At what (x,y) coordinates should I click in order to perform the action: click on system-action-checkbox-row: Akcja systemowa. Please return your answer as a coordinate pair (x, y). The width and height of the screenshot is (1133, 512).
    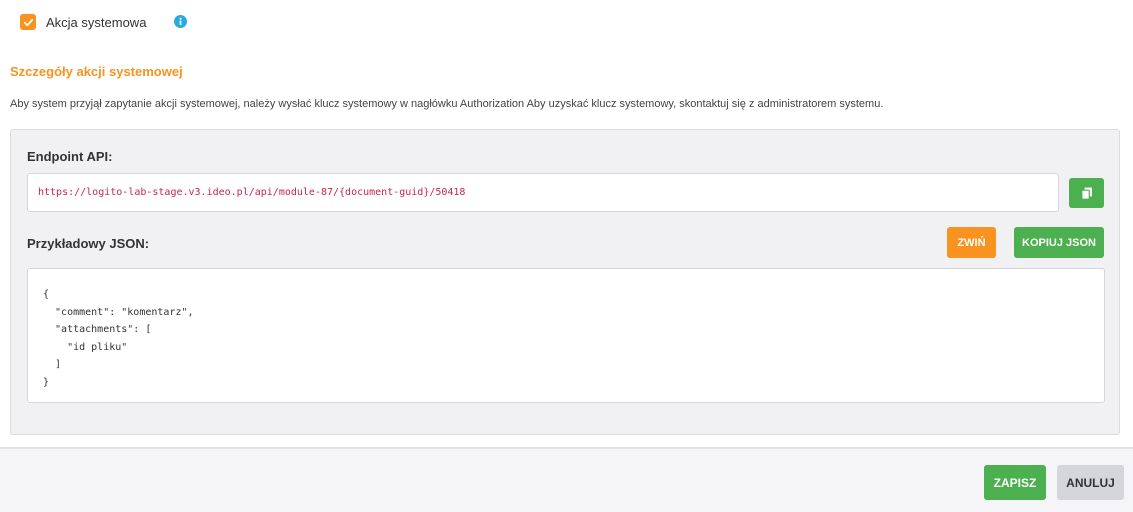
    Looking at the image, I should click on (83, 22).